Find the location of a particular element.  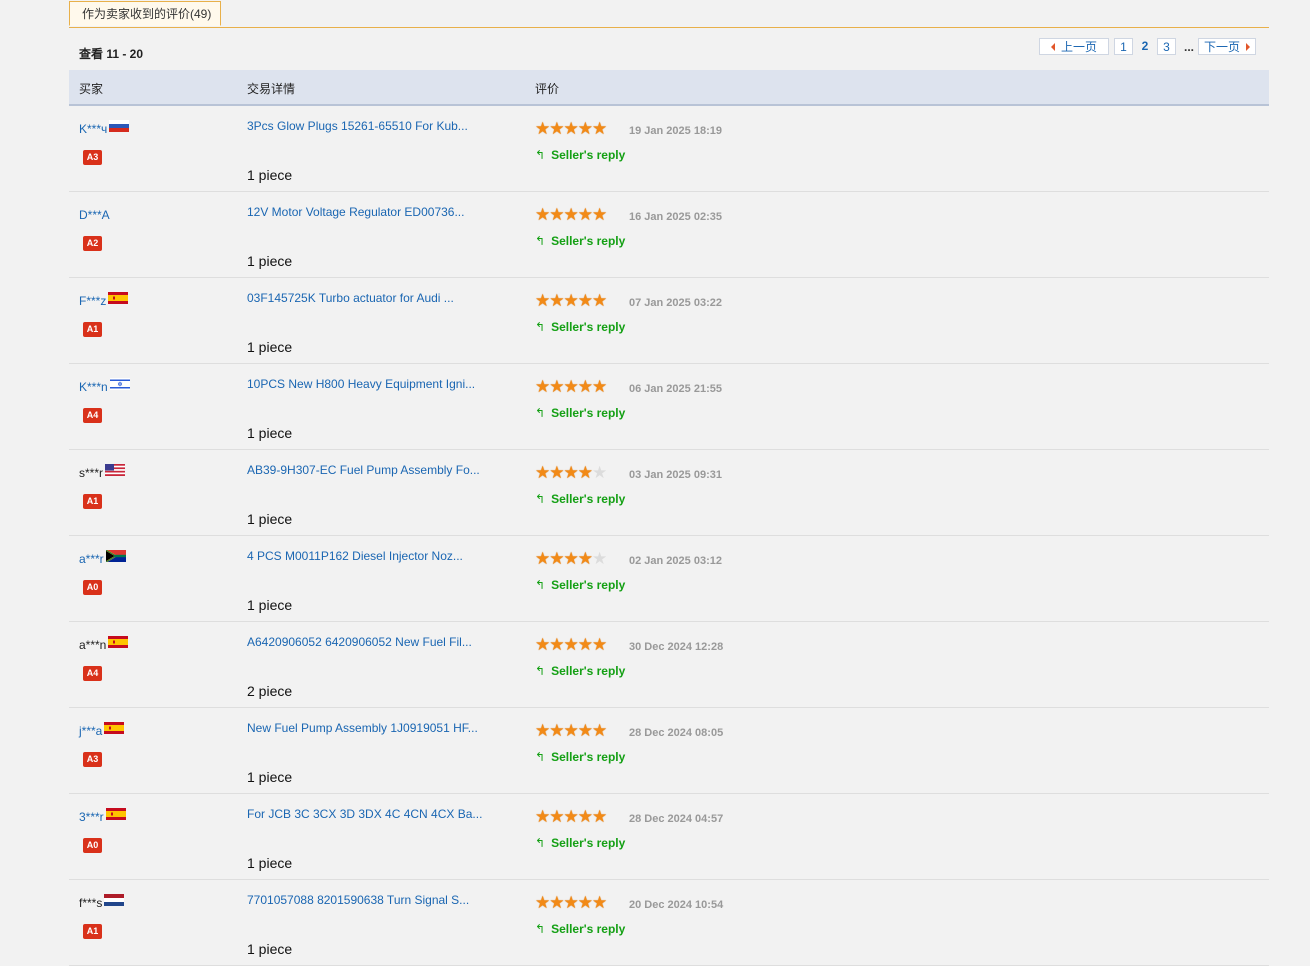

buyer-name: a***r is located at coordinates (102, 557).